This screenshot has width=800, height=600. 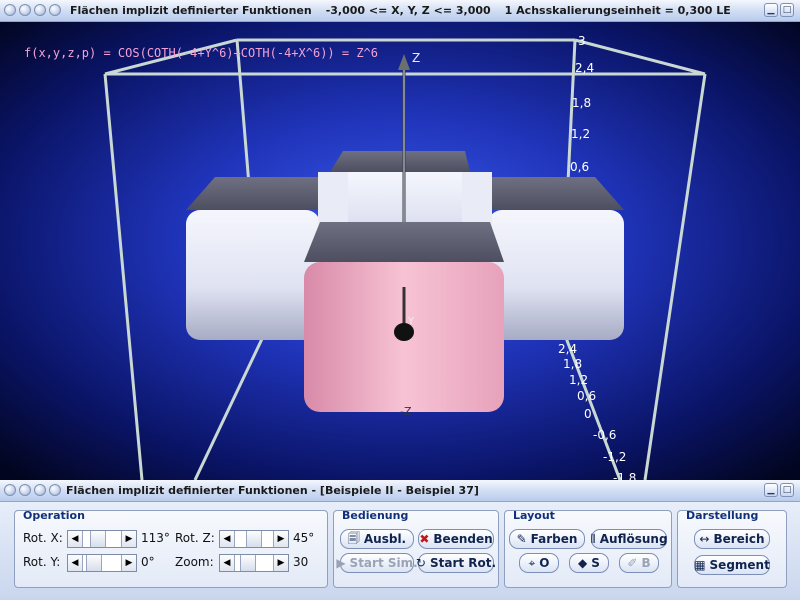 I want to click on s-button: ◆ S, so click(x=589, y=563).